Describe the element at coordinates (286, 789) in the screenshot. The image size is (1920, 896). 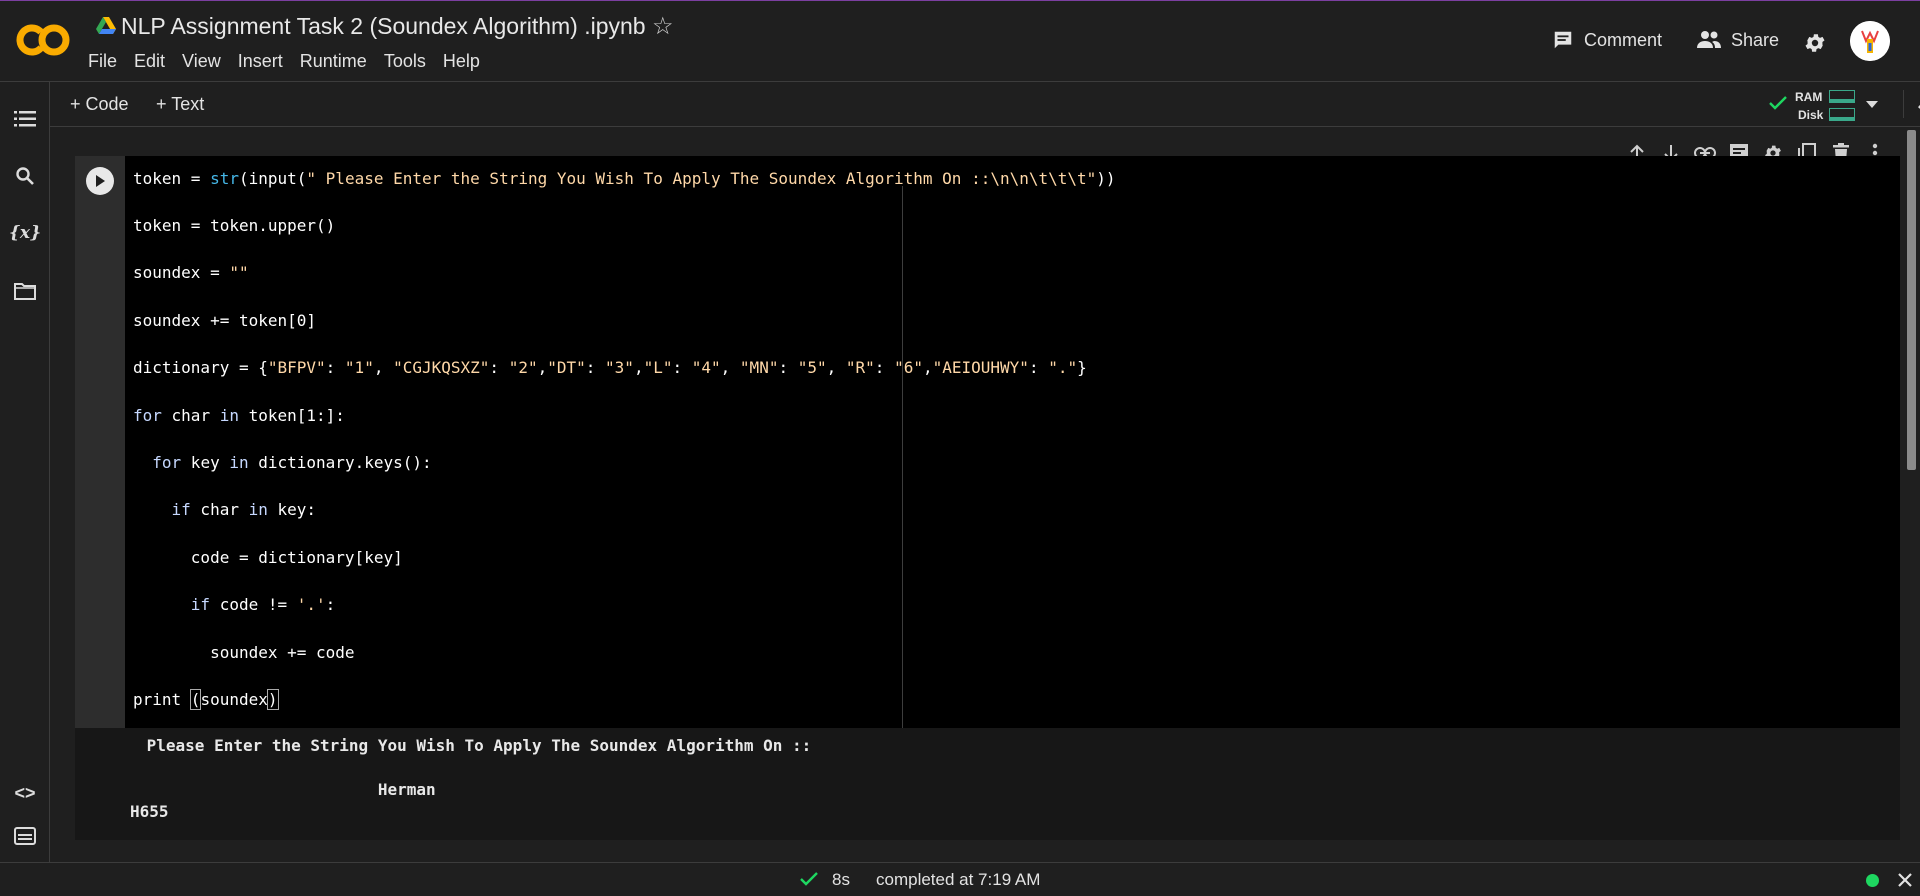
I see `output-line-2: Herman` at that location.